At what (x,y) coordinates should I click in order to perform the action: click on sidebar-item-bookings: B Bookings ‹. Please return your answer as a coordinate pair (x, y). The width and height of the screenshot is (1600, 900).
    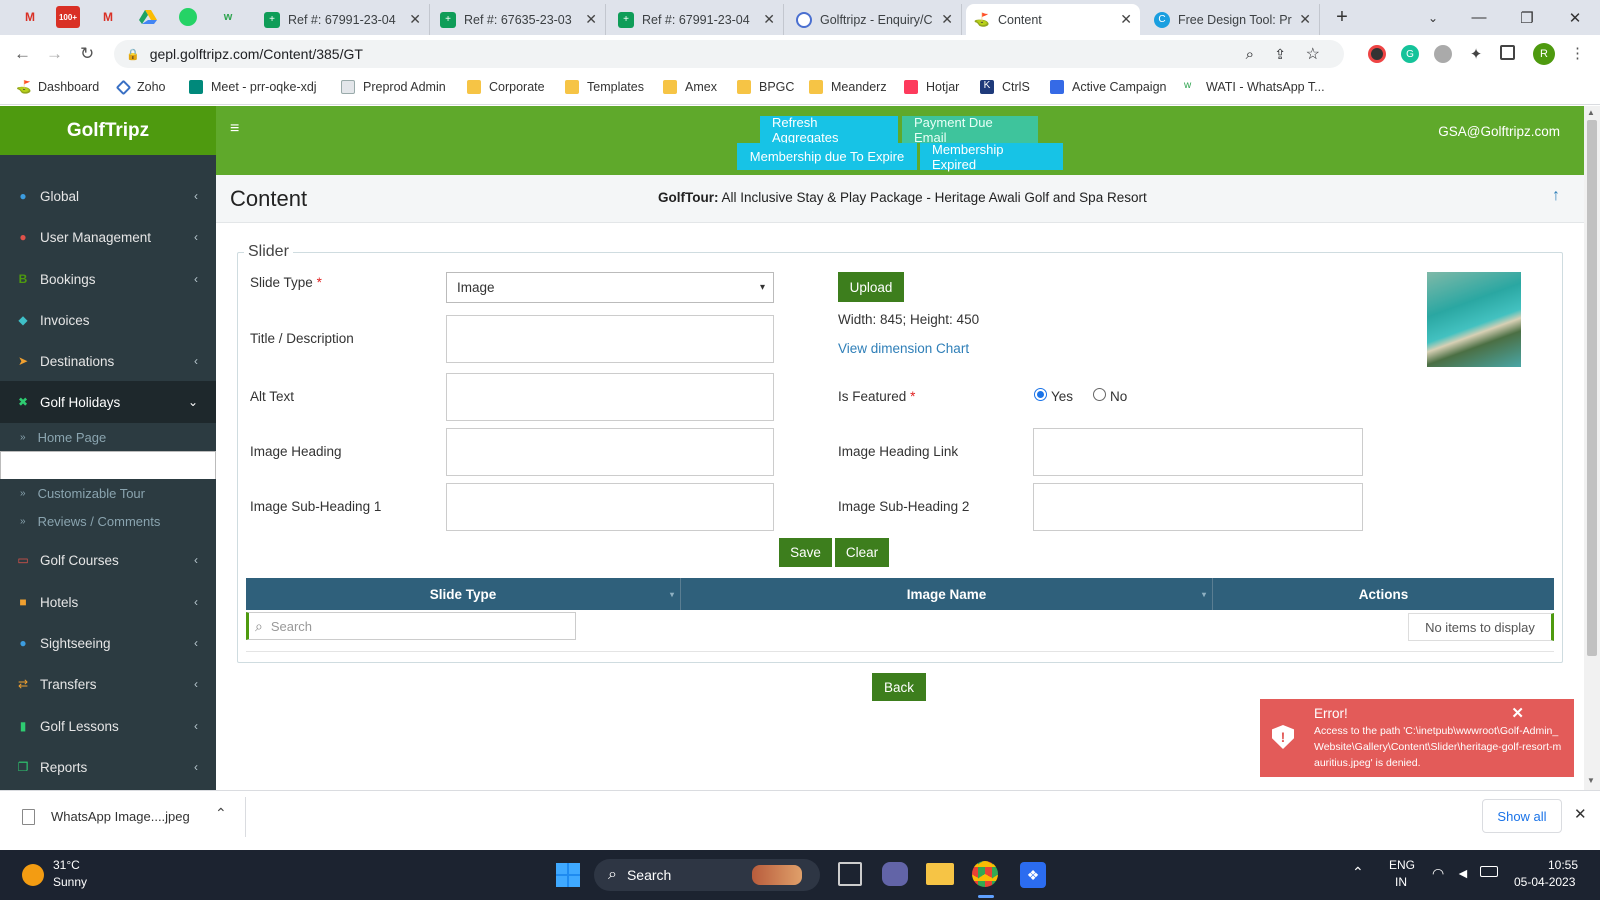
    Looking at the image, I should click on (108, 279).